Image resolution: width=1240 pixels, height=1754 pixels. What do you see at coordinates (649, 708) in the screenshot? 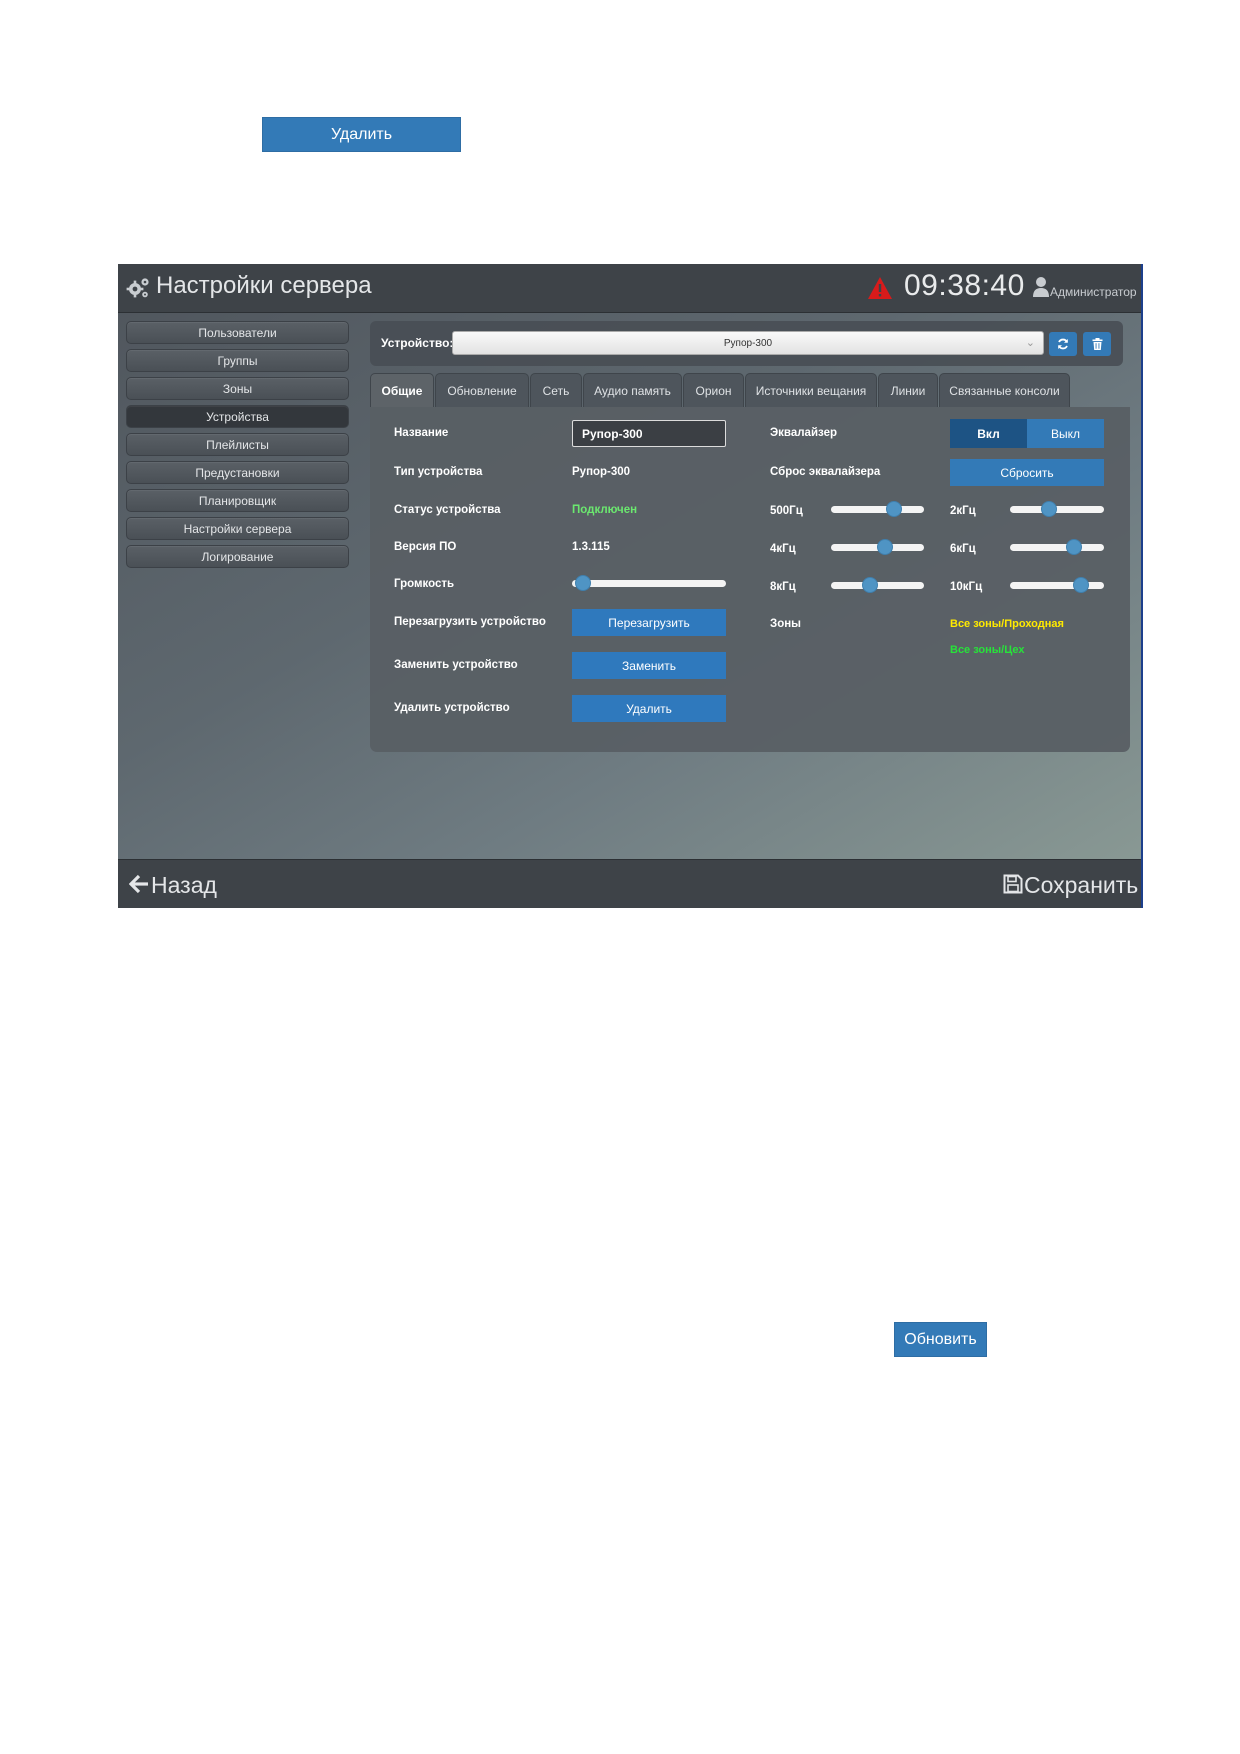
I see `delete-button: Удалить` at bounding box center [649, 708].